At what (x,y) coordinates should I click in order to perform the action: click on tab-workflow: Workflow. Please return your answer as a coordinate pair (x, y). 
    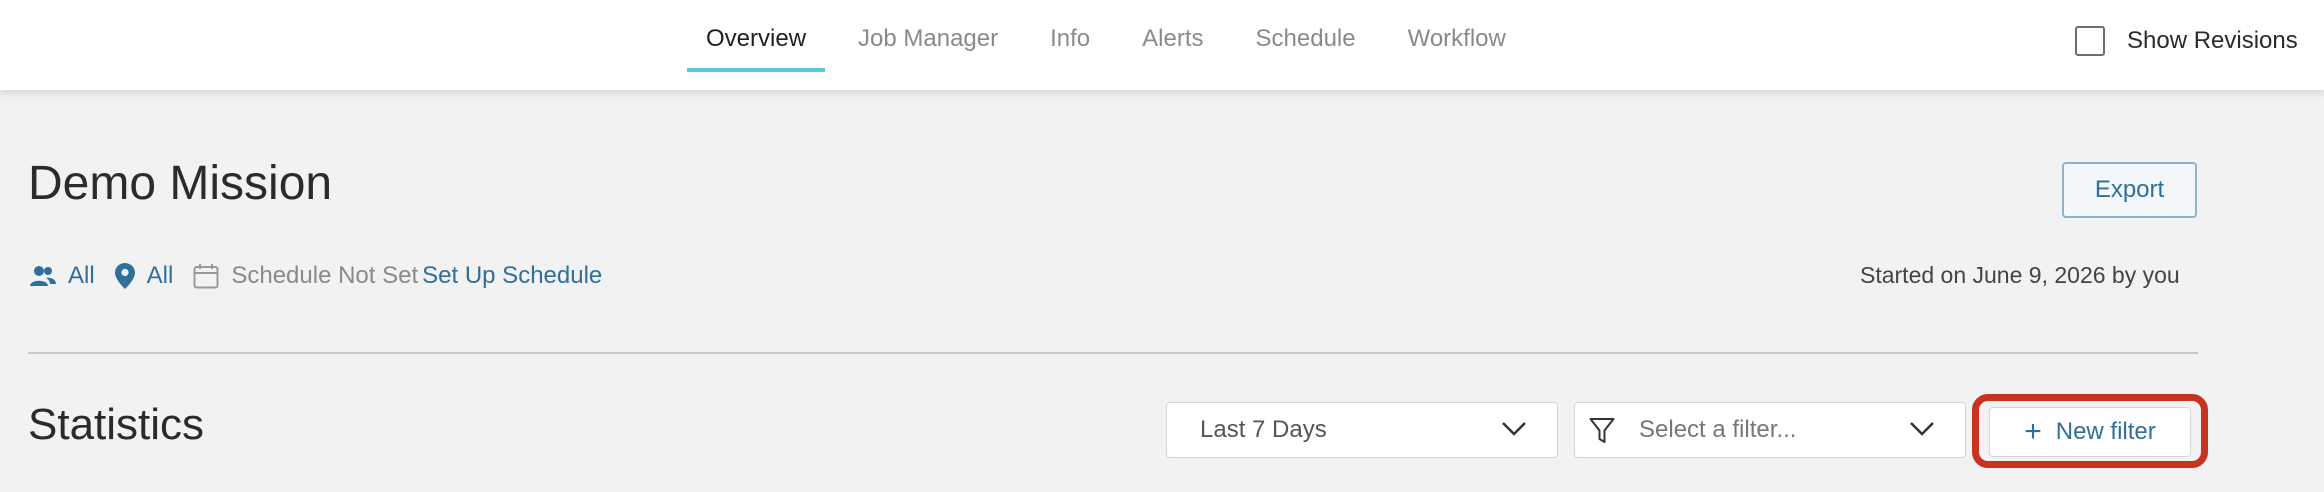
    Looking at the image, I should click on (1457, 36).